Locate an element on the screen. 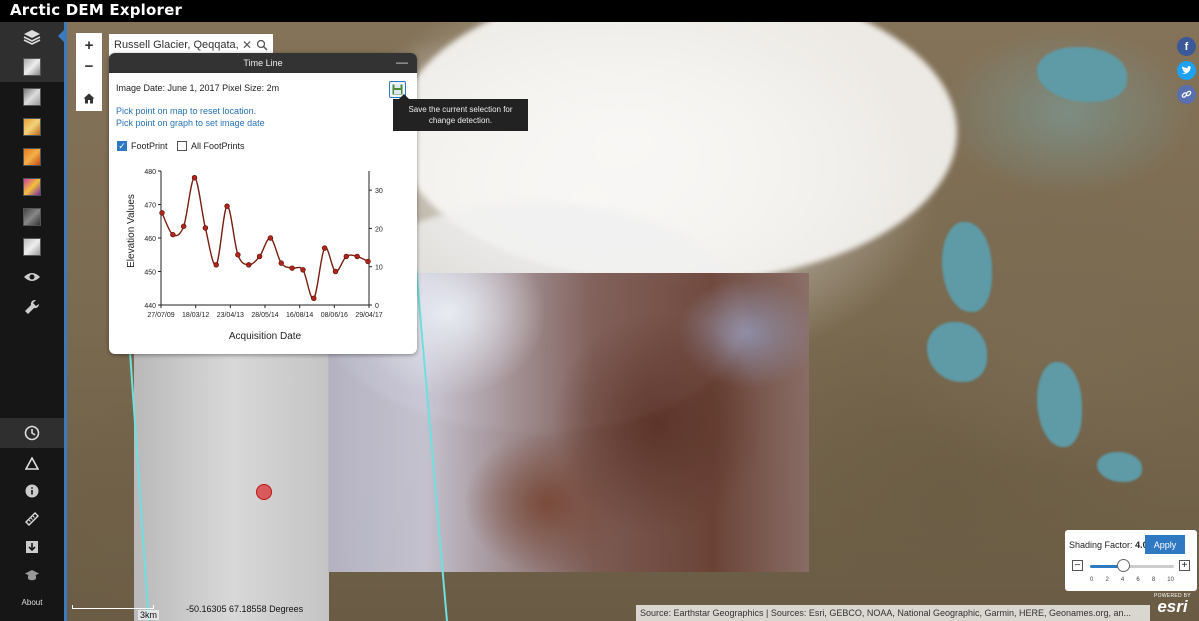  shading-increase-button: + is located at coordinates (1184, 565).